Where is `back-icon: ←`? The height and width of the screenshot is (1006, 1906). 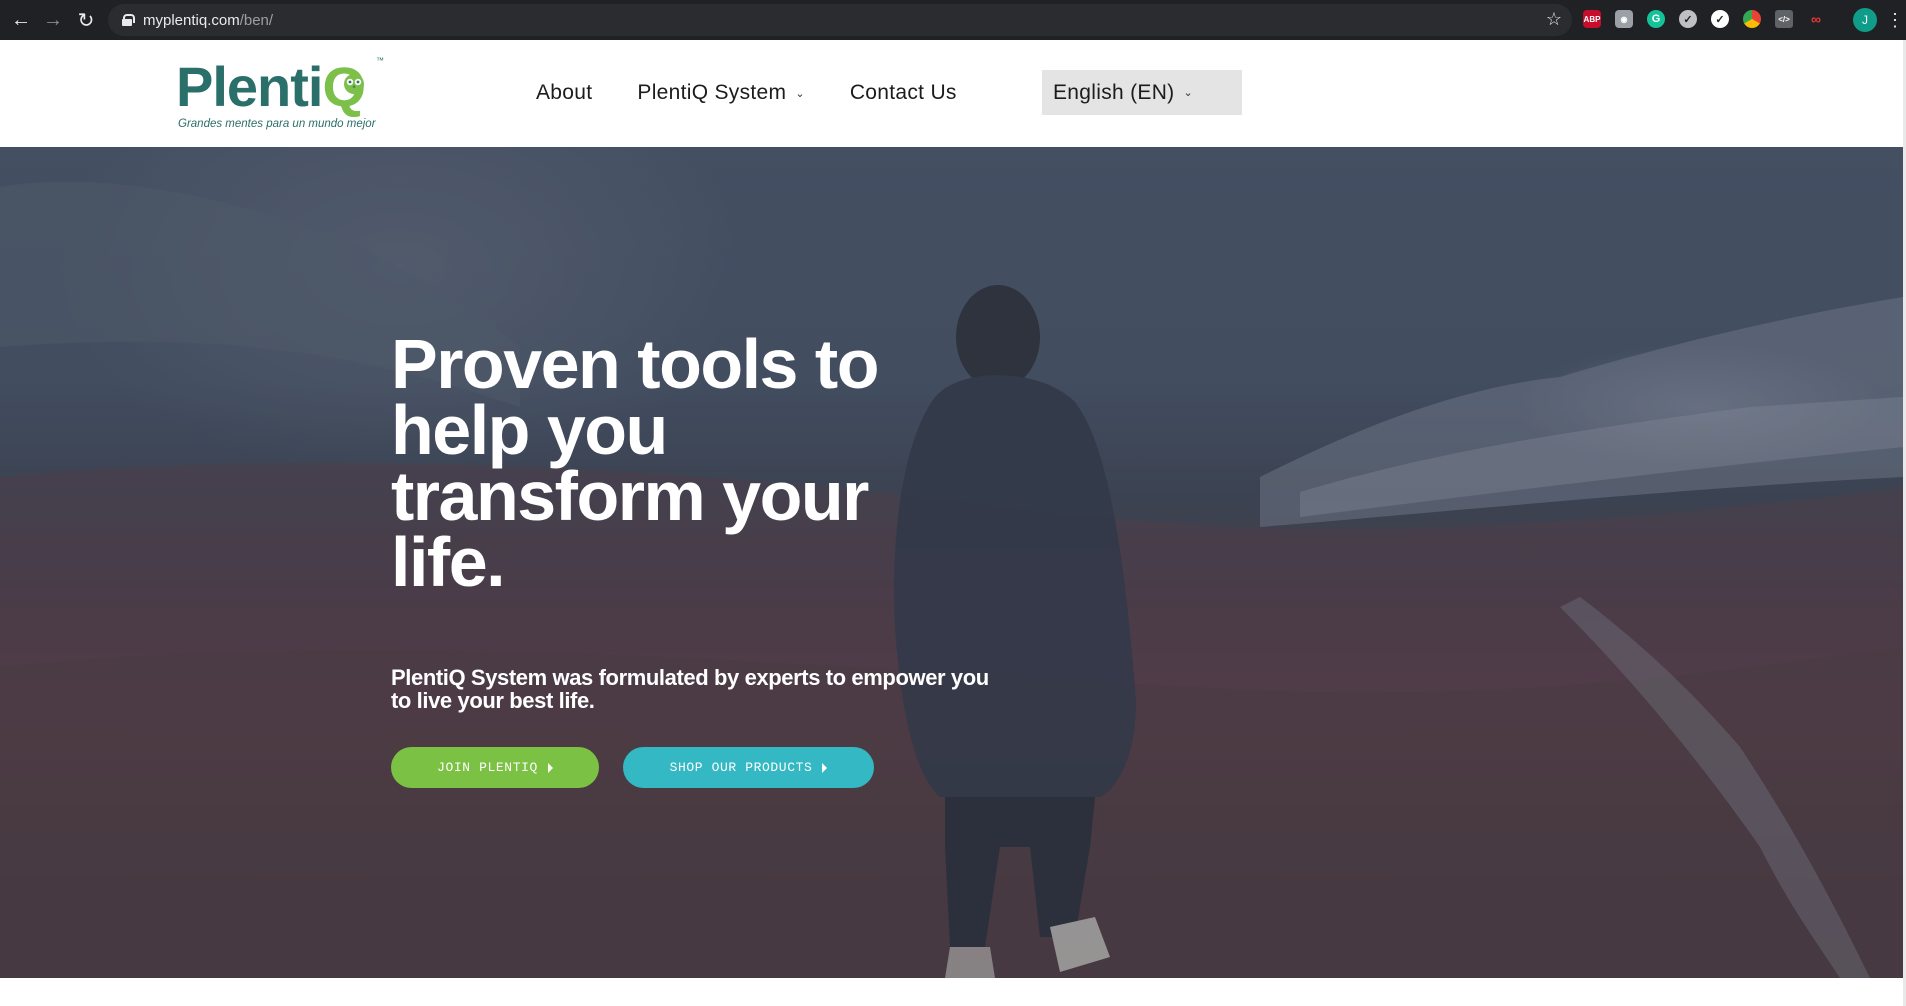 back-icon: ← is located at coordinates (21, 20).